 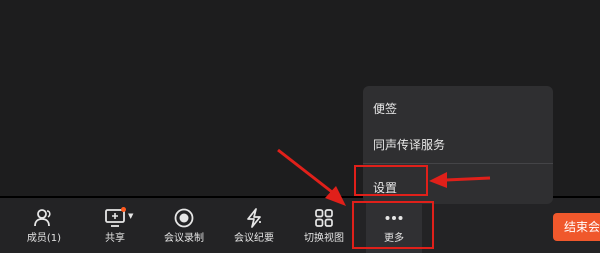 I want to click on members-label: 成员(1), so click(x=44, y=238).